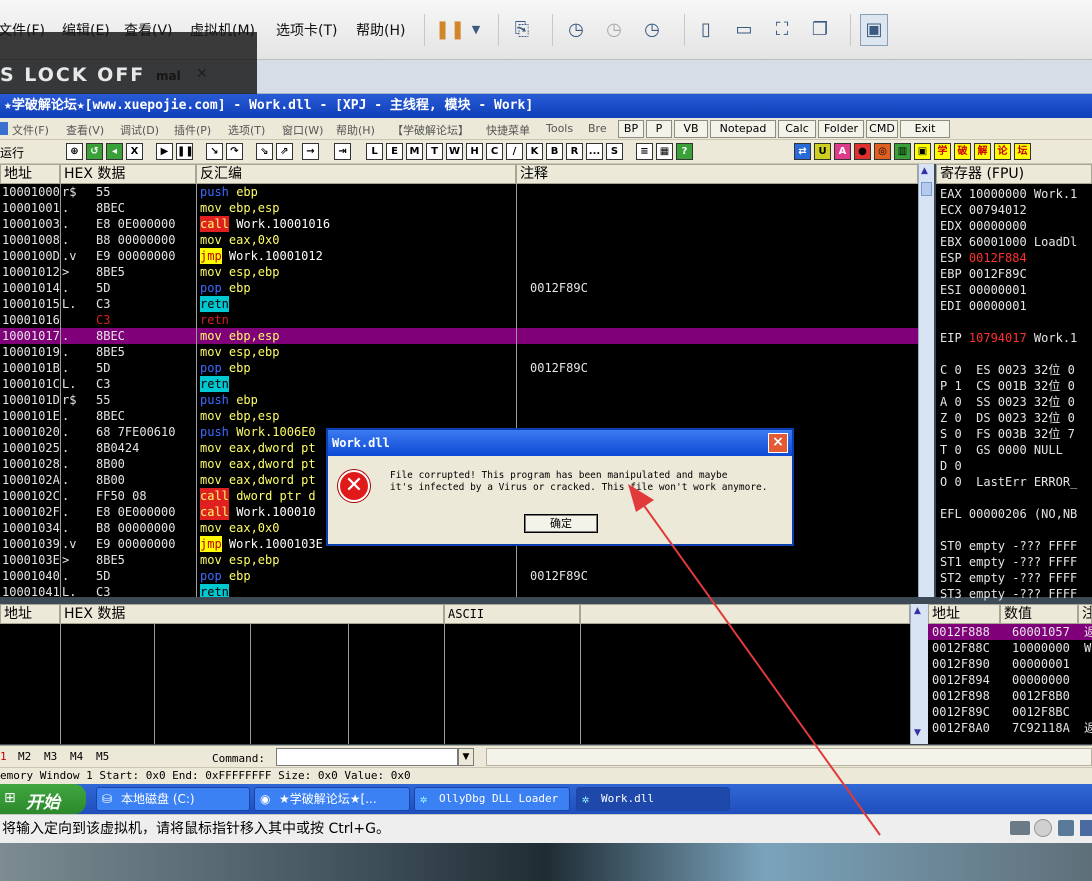  What do you see at coordinates (459, 288) in the screenshot?
I see `disasm-row: 10001014. 5D pop ebp 0012F89C` at bounding box center [459, 288].